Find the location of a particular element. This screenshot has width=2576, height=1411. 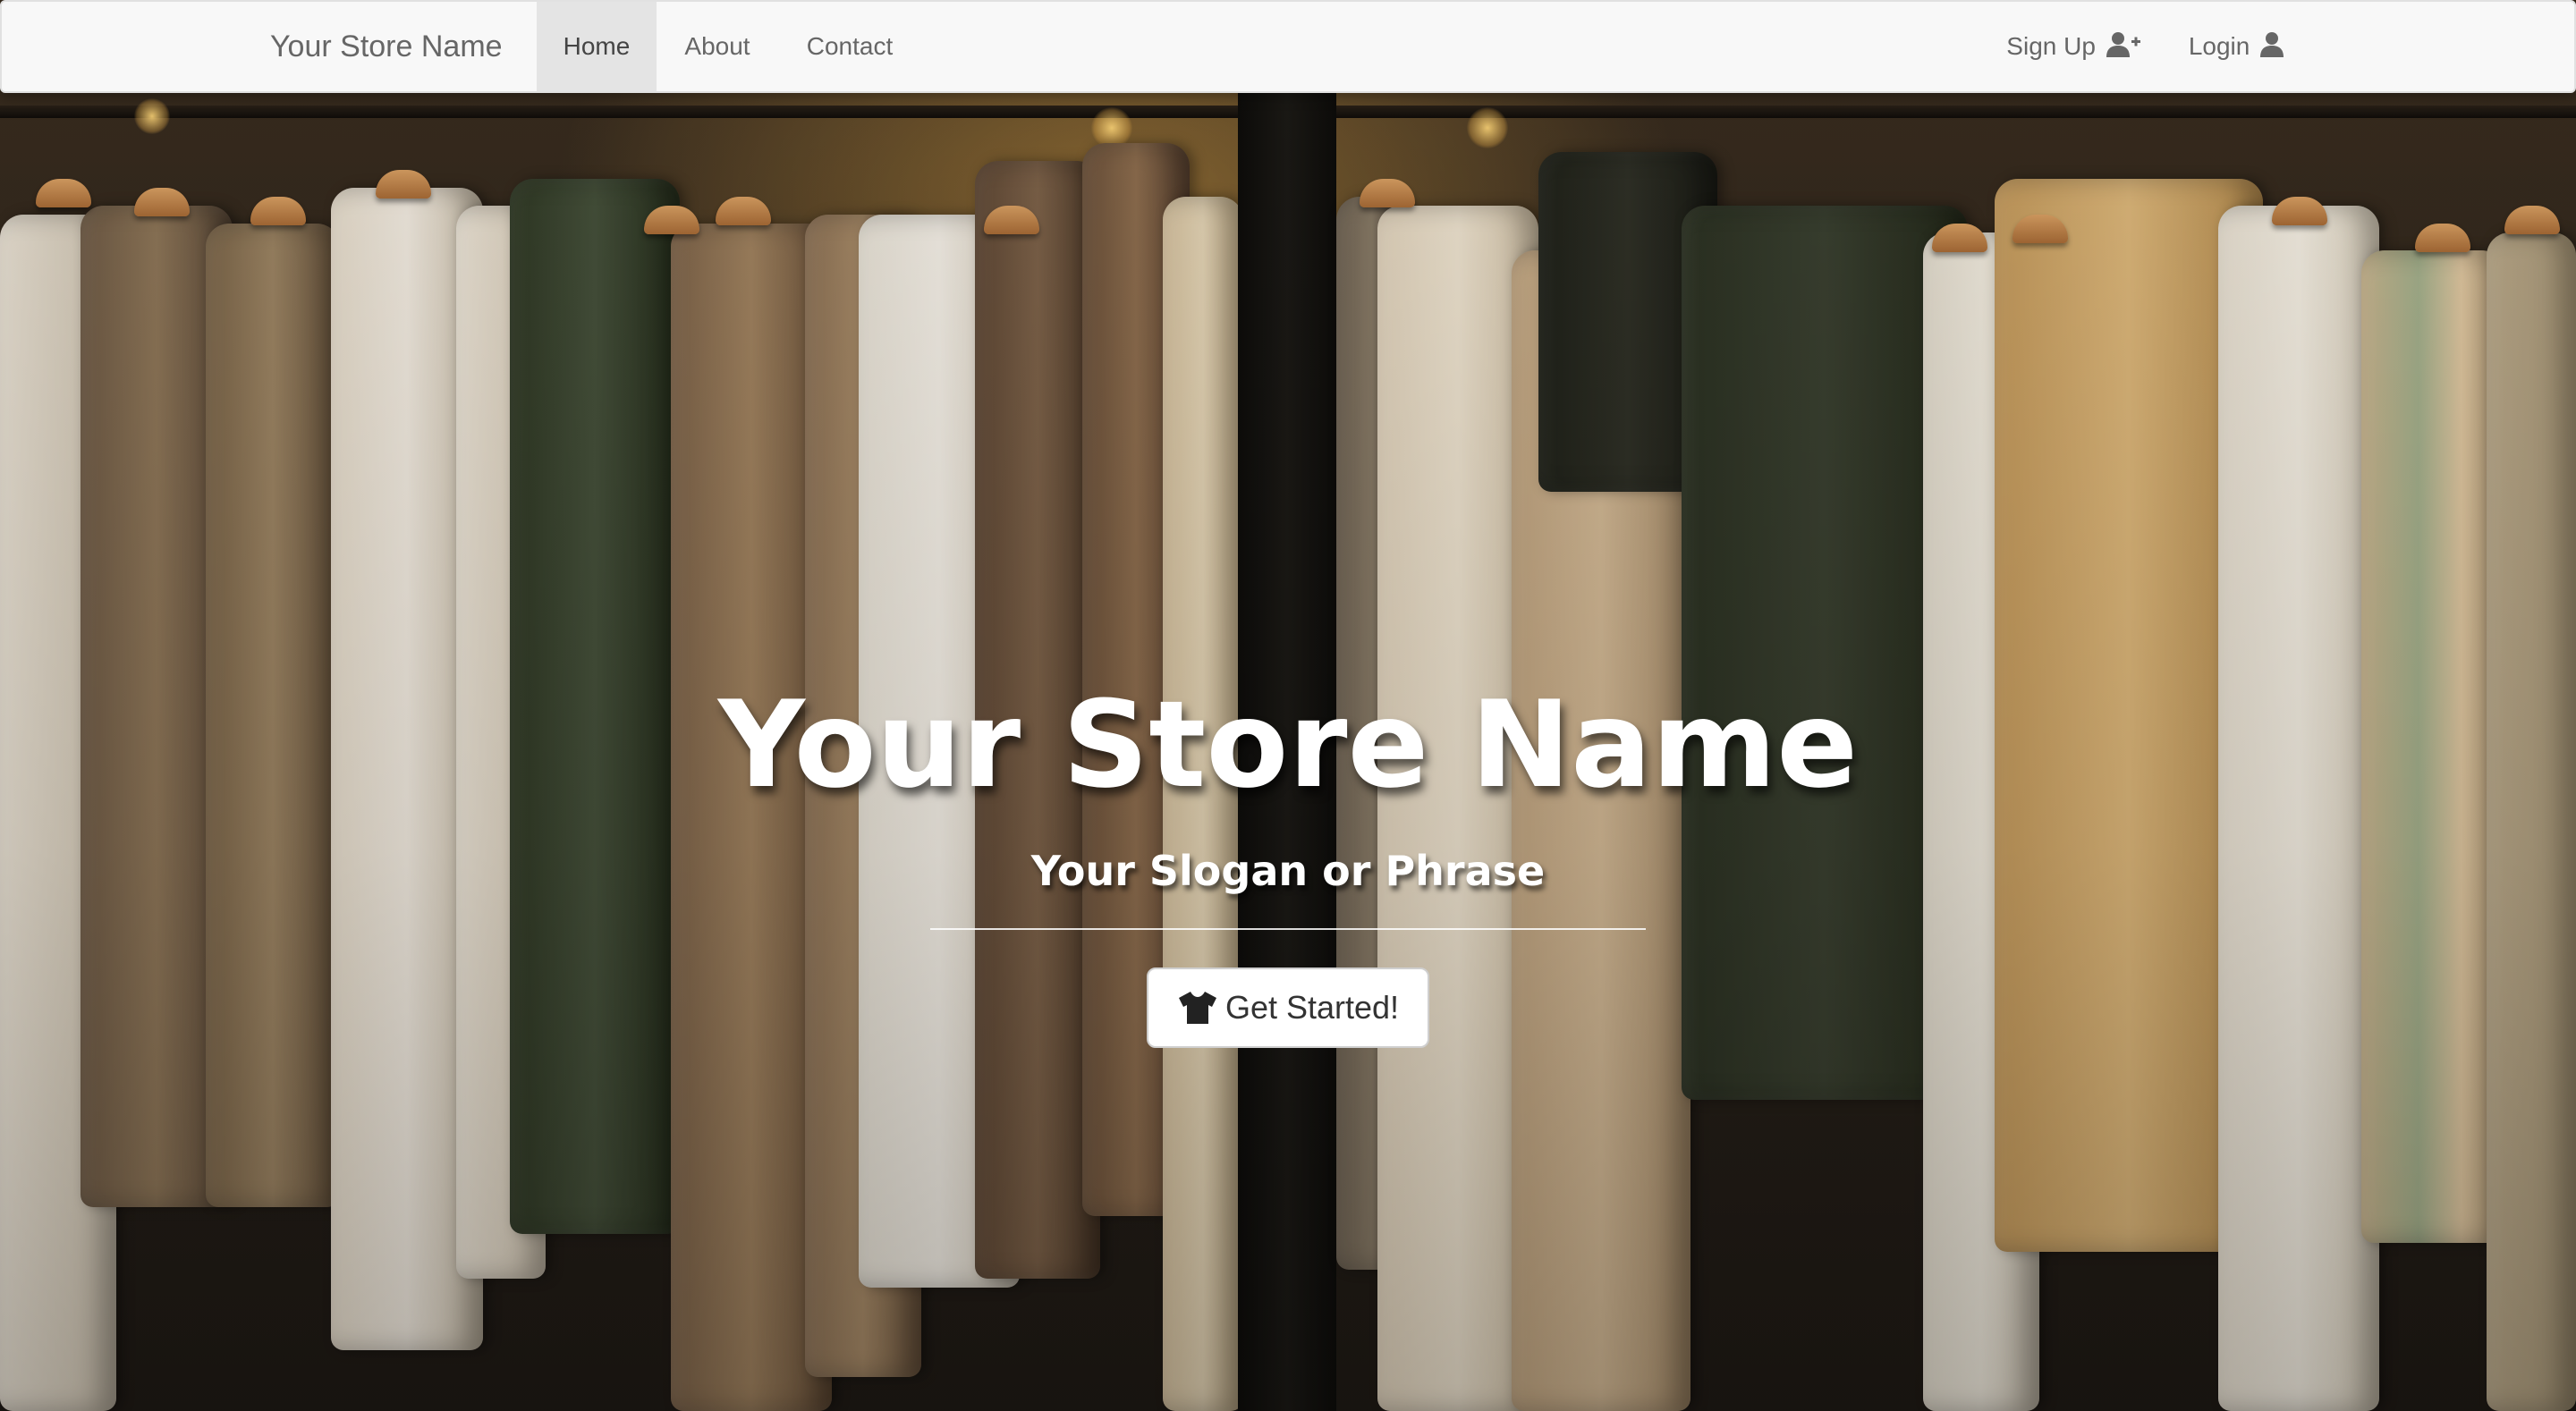

nav-link-about: About is located at coordinates (717, 46).